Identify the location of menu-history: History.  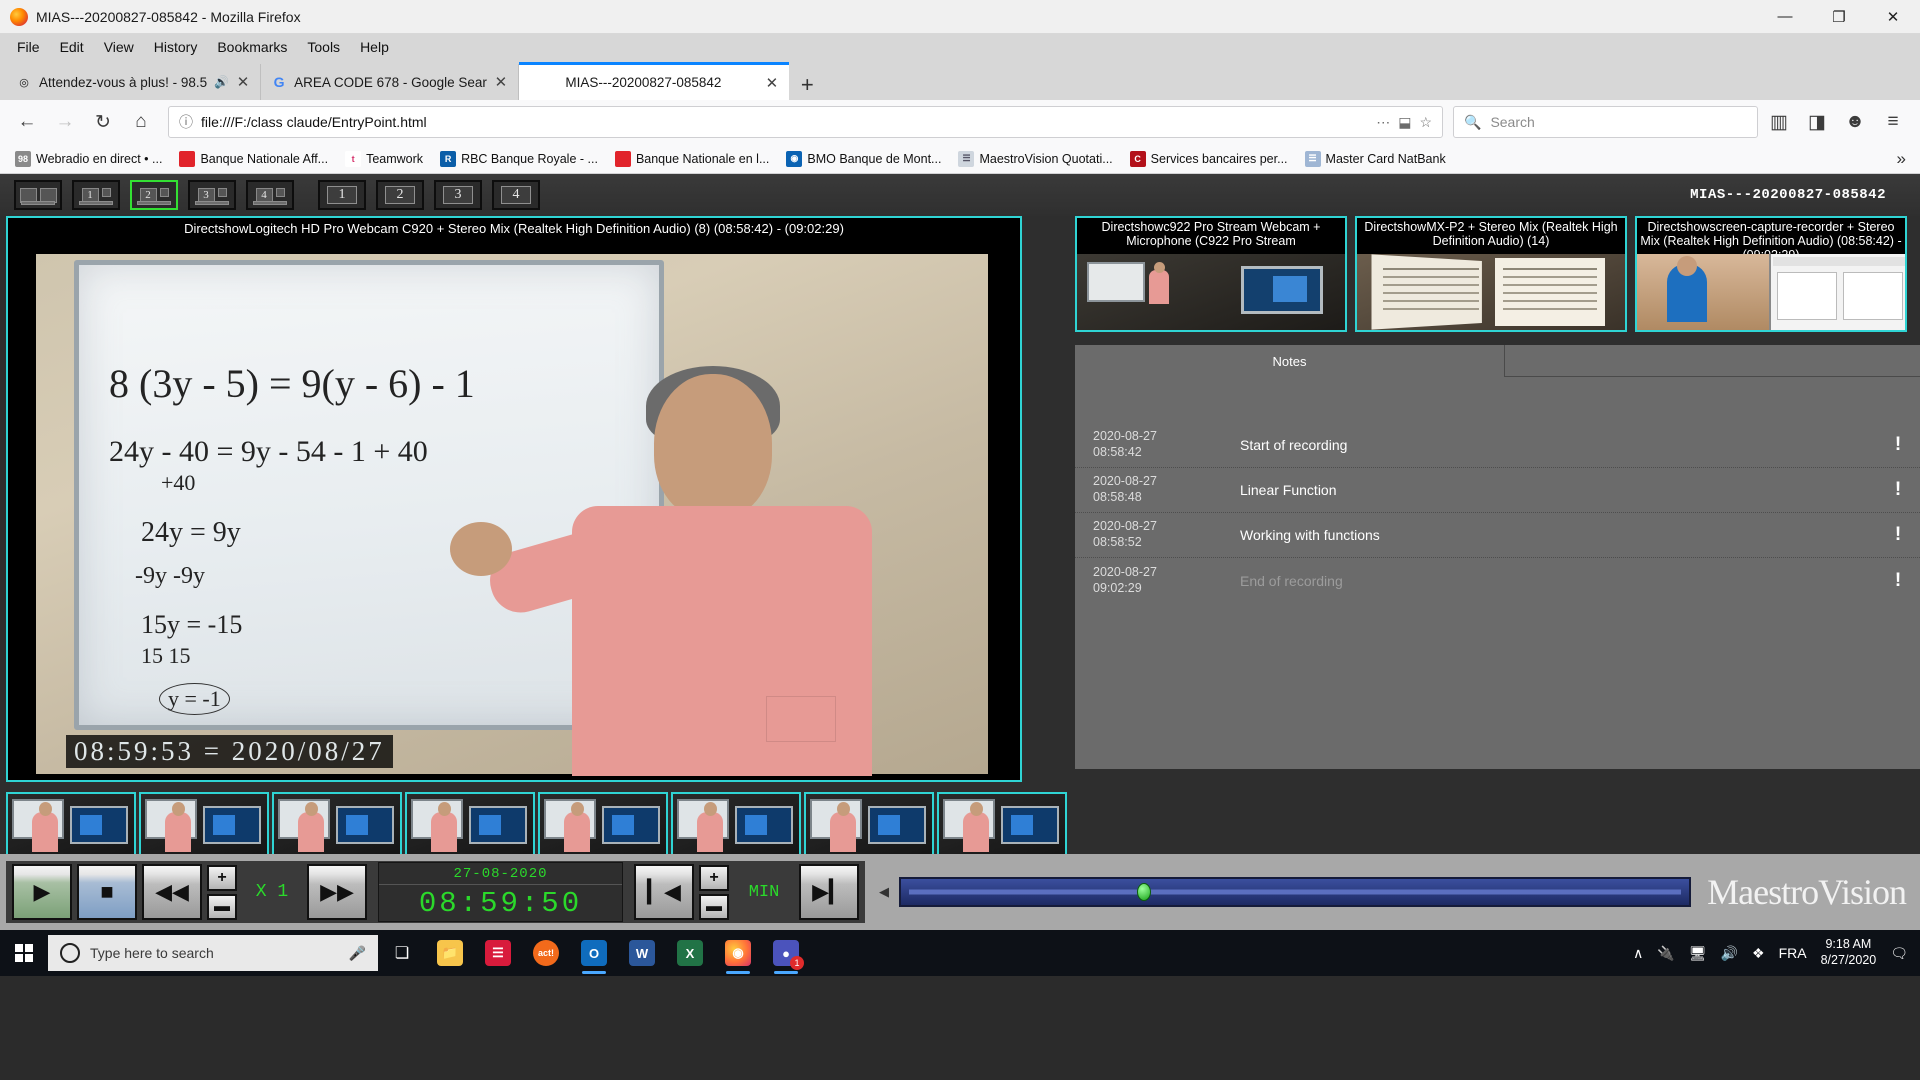
(176, 47).